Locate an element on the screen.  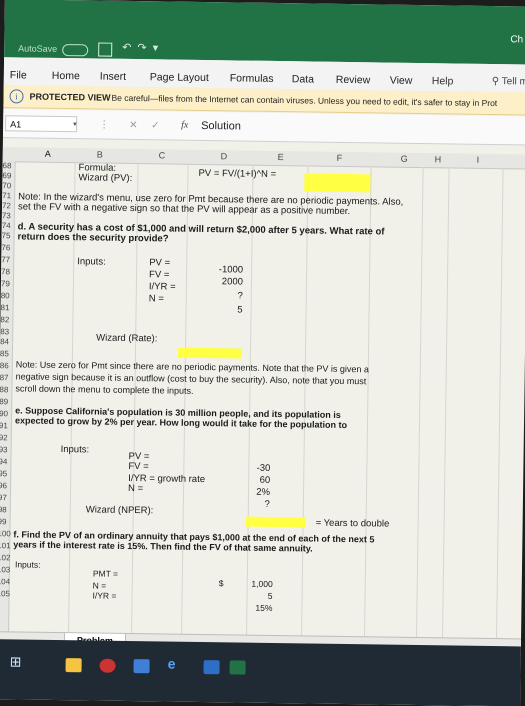
column-header-d: D is located at coordinates (224, 156).